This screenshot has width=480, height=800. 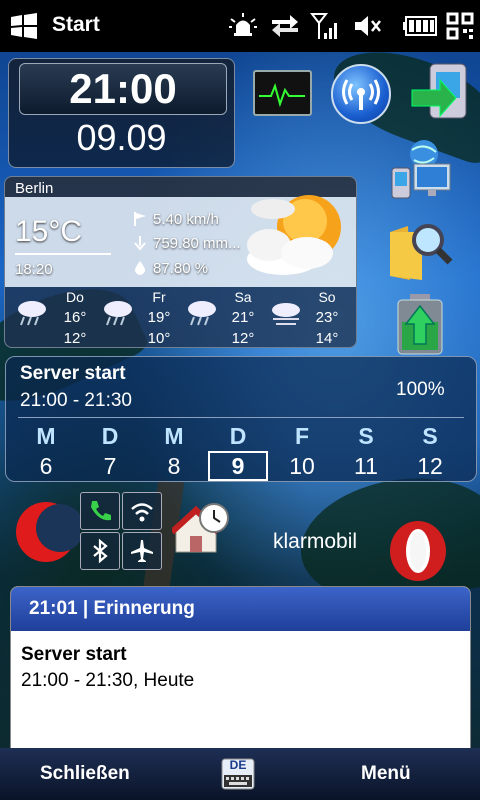 I want to click on calendar-day: 12, so click(x=430, y=466).